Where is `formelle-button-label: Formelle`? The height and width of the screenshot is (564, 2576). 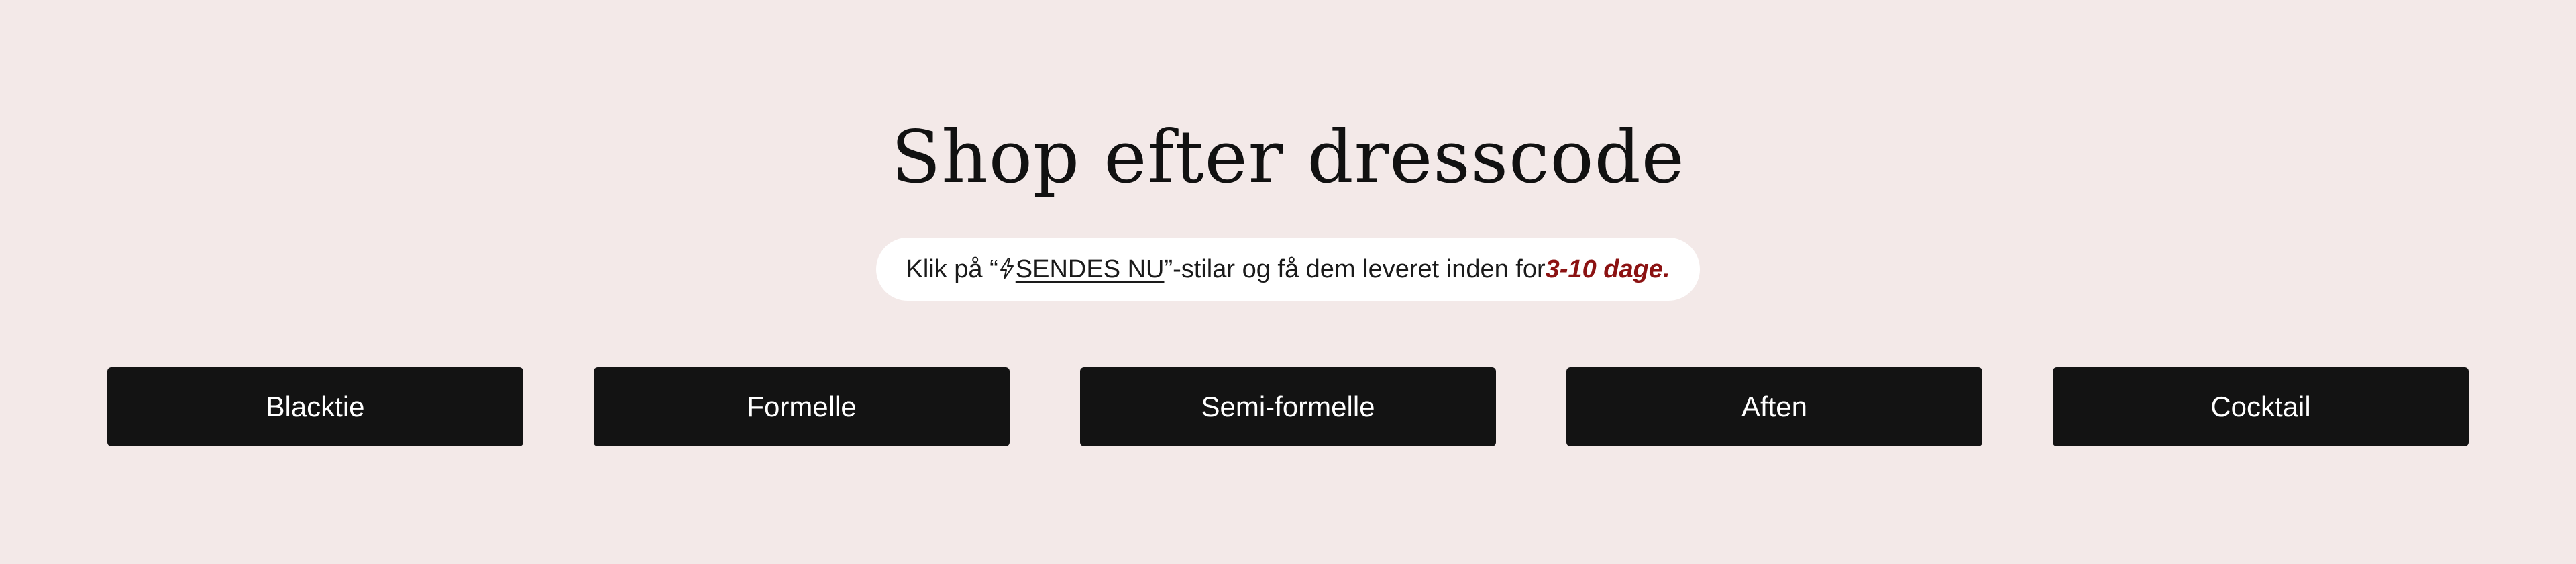 formelle-button-label: Formelle is located at coordinates (802, 406).